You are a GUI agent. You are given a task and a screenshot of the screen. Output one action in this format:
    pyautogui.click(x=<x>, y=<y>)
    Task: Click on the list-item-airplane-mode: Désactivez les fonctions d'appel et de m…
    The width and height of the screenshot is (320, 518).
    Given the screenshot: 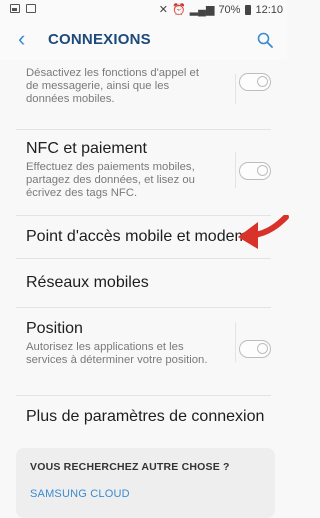 What is the action you would take?
    pyautogui.click(x=143, y=90)
    